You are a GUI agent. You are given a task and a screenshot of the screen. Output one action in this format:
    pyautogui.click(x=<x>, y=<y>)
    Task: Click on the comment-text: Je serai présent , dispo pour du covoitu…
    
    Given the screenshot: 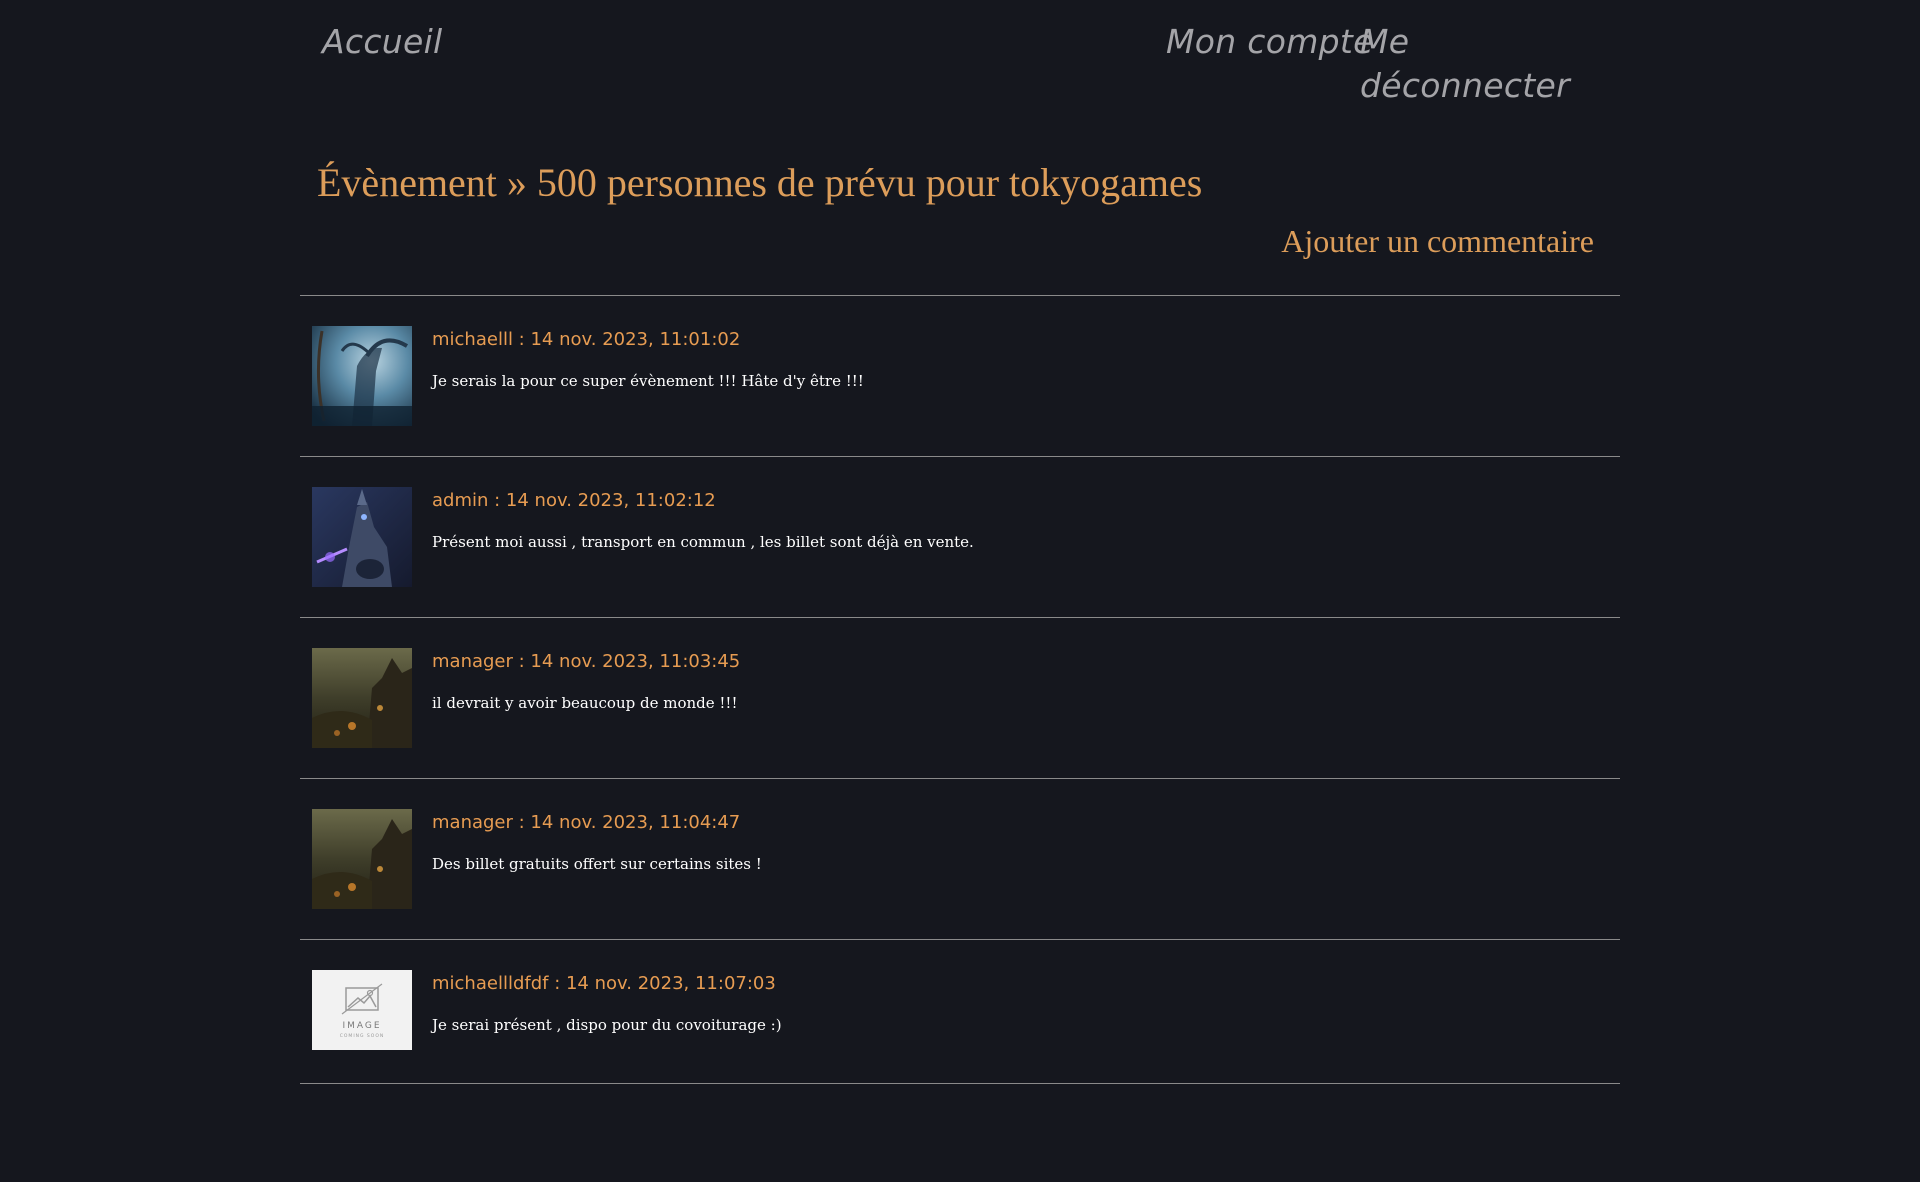 What is the action you would take?
    pyautogui.click(x=607, y=1025)
    